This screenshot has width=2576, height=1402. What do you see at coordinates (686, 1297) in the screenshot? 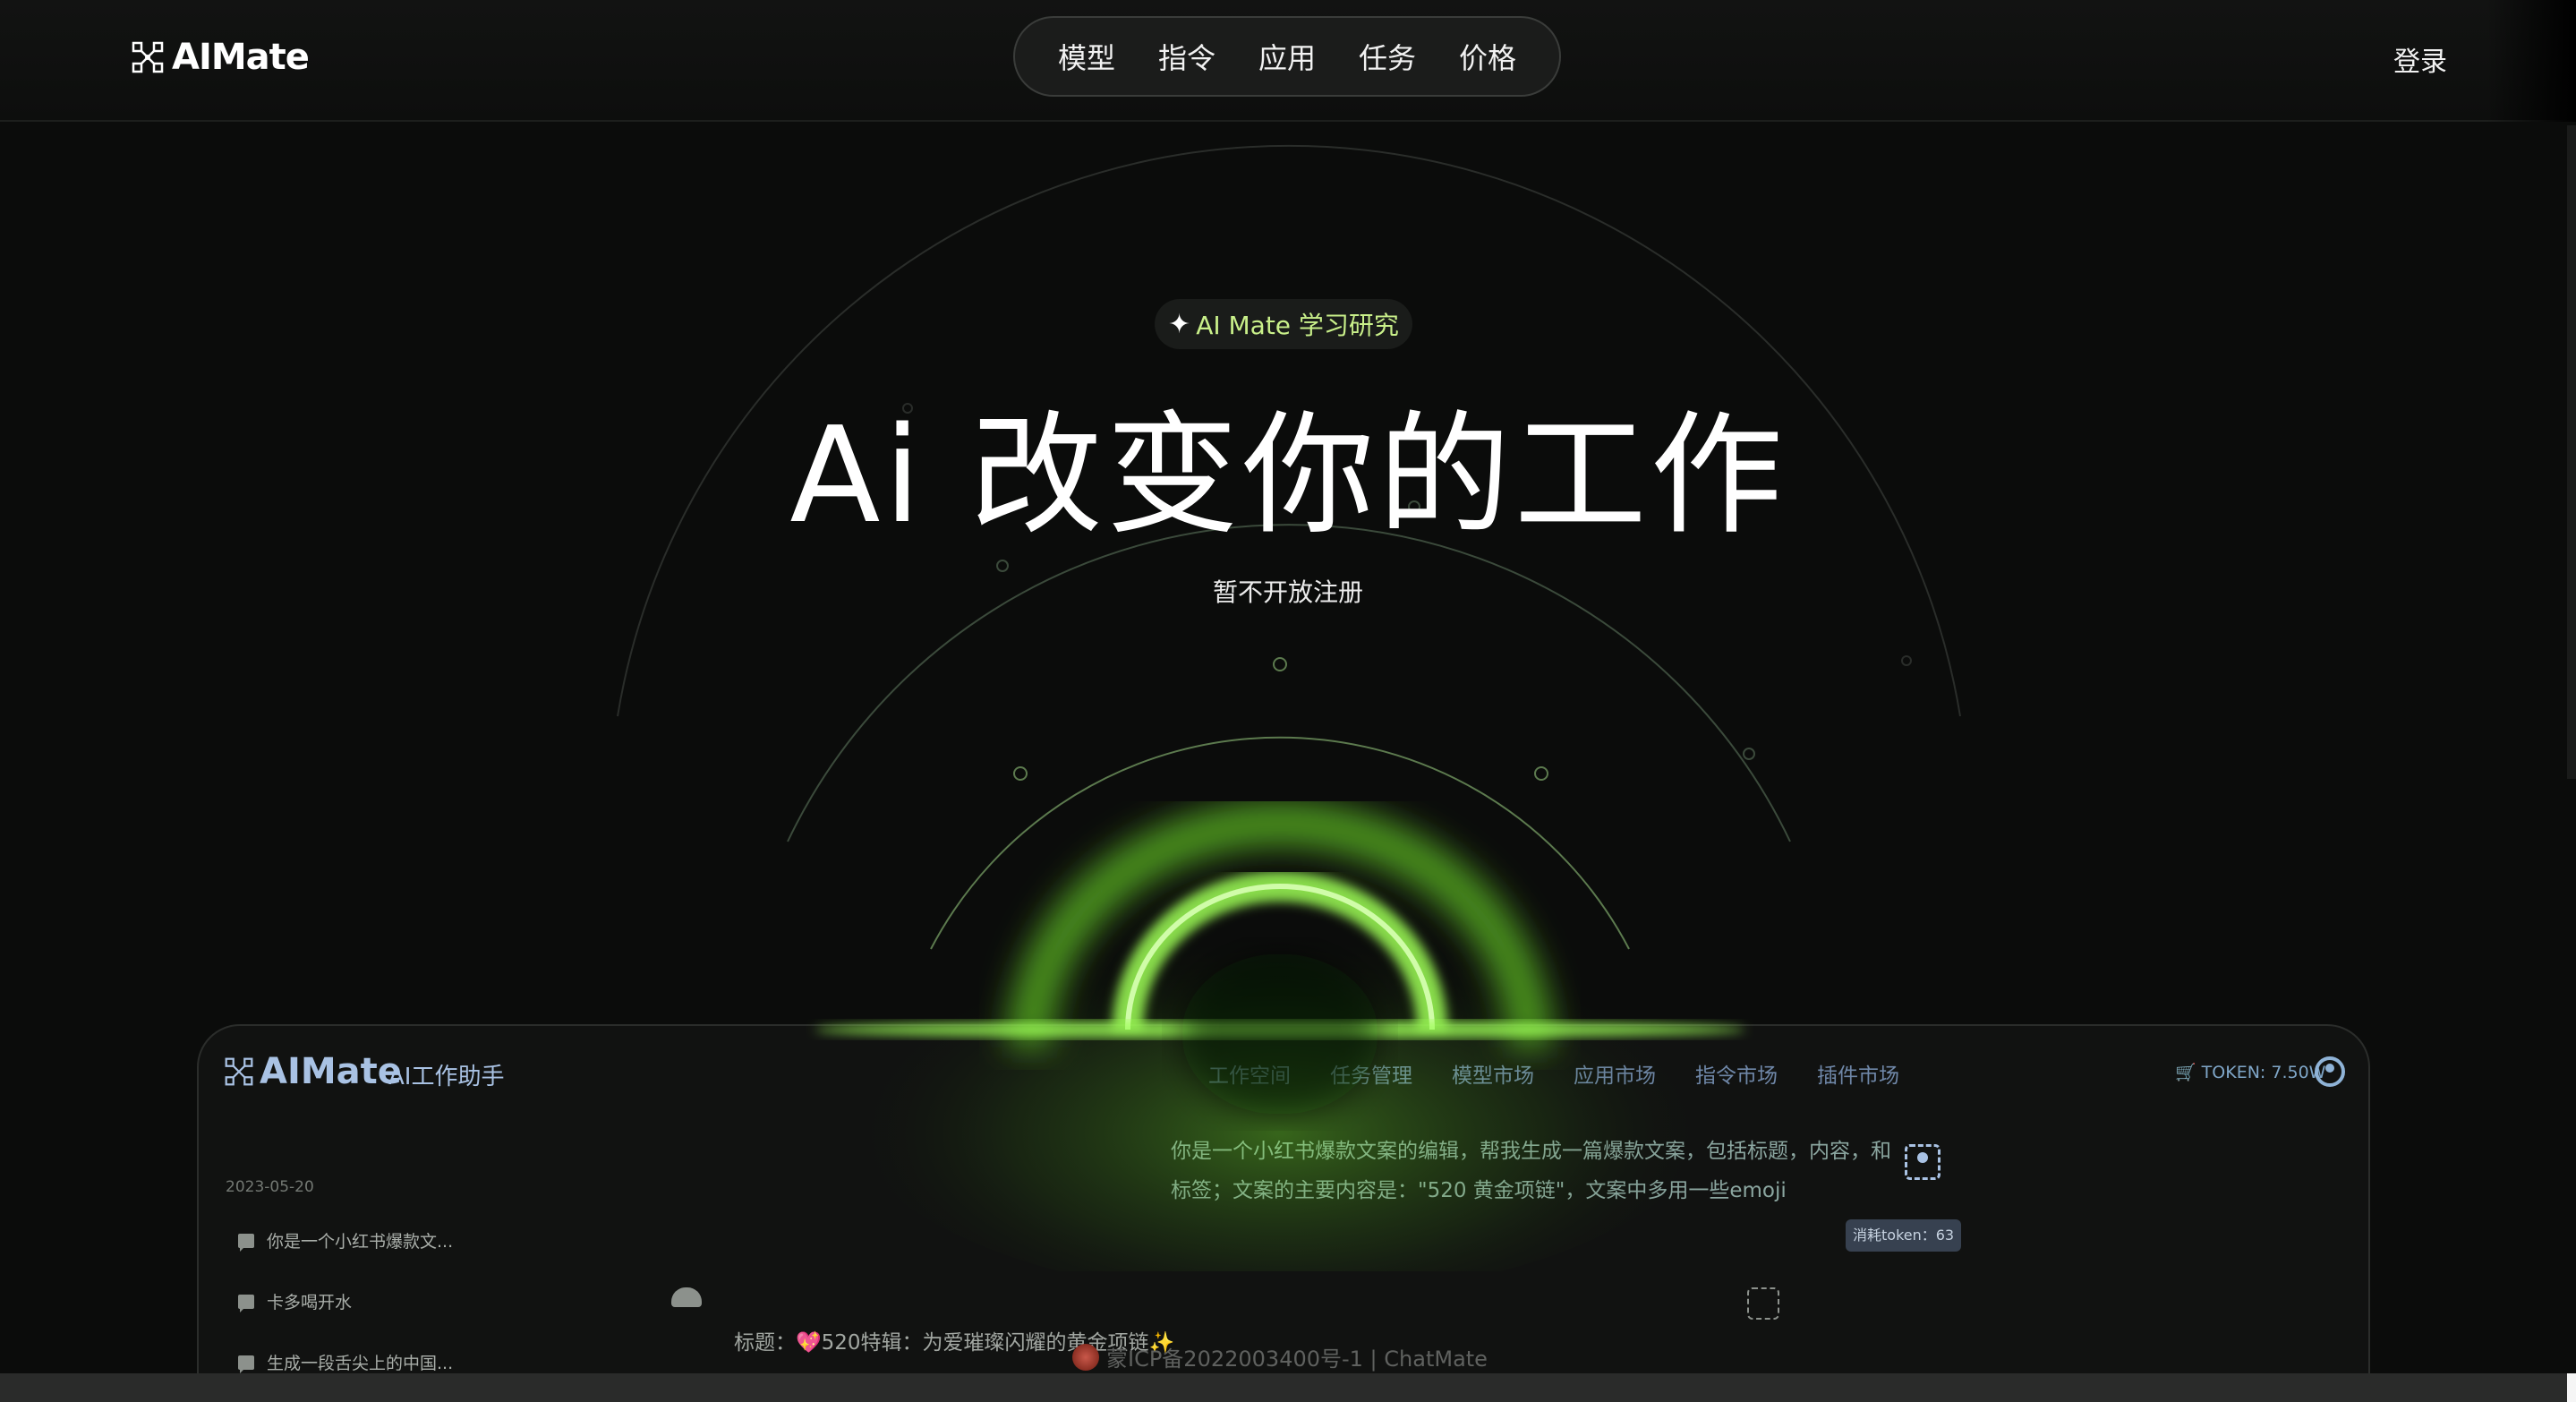
I see `bot-icon` at bounding box center [686, 1297].